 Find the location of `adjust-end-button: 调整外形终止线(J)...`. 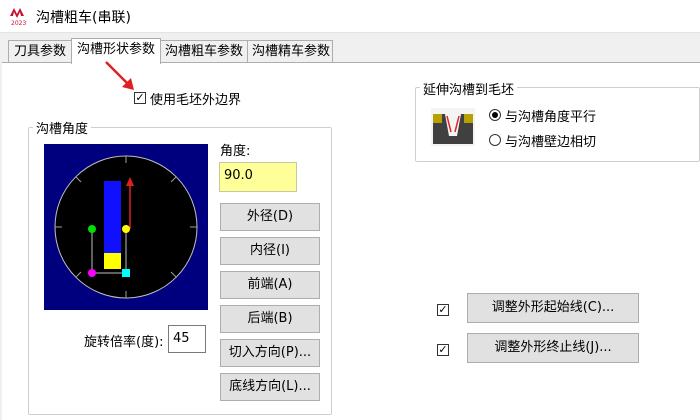

adjust-end-button: 调整外形终止线(J)... is located at coordinates (553, 348).